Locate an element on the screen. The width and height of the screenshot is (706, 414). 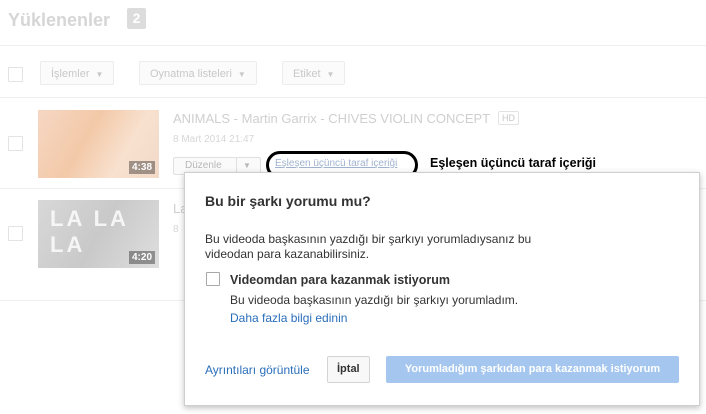
video-date: 8 is located at coordinates (176, 229).